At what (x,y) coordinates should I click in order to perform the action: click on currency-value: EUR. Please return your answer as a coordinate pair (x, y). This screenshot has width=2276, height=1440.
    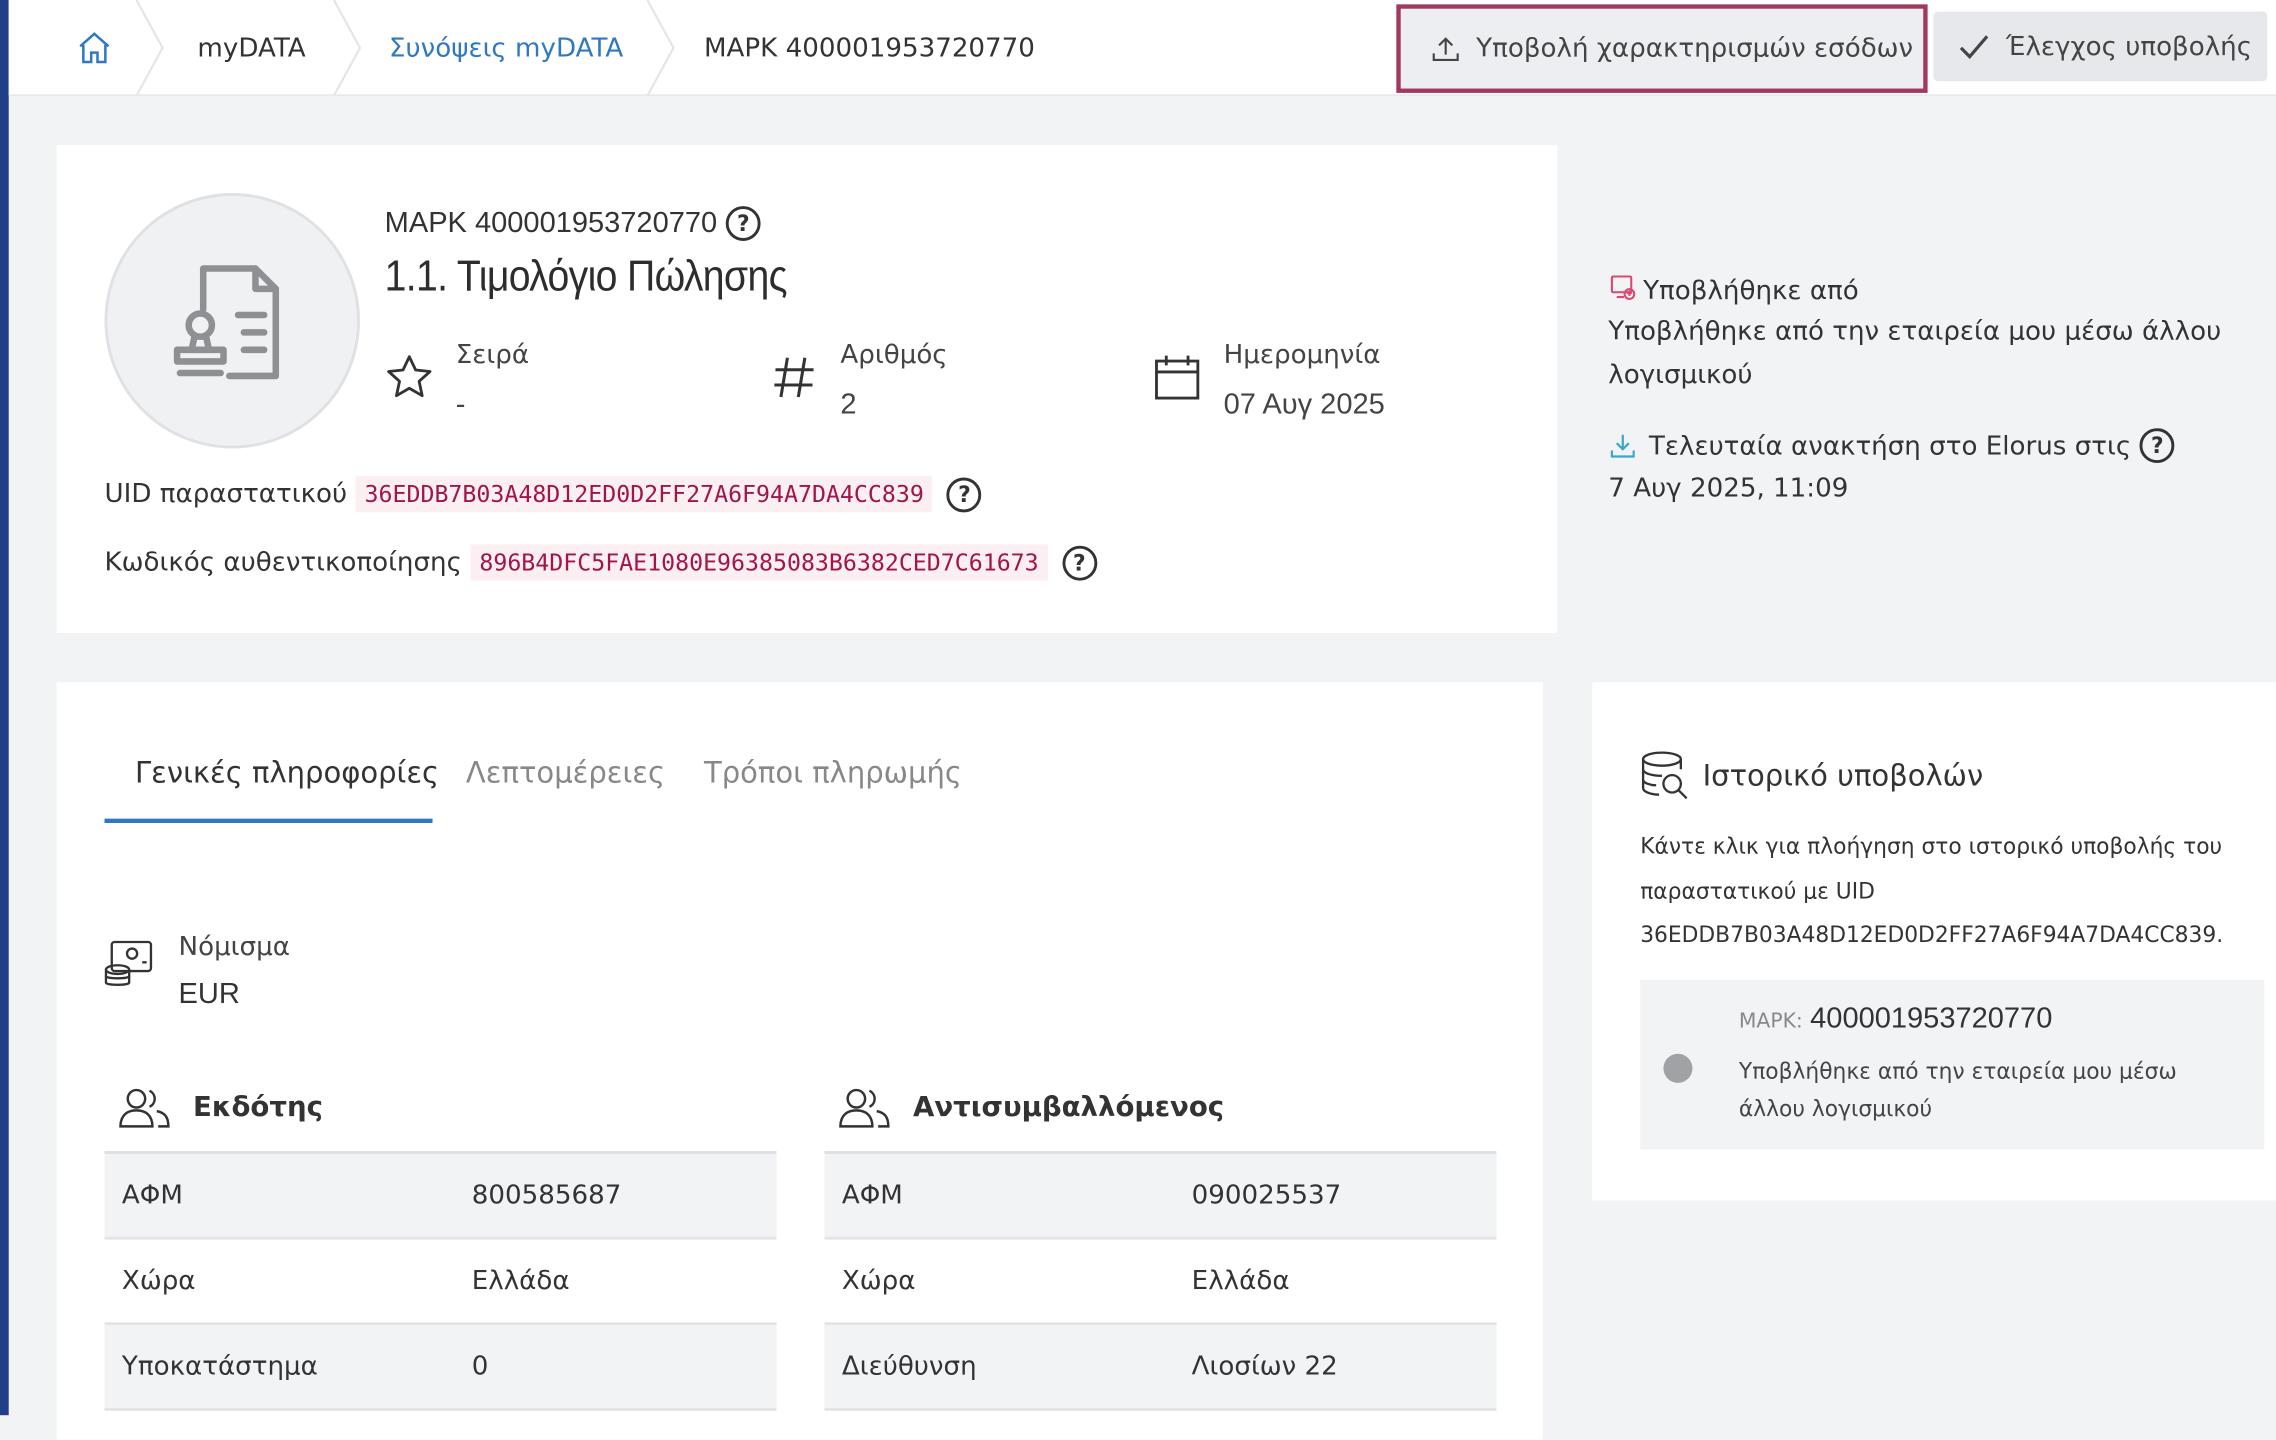
    Looking at the image, I should click on (209, 994).